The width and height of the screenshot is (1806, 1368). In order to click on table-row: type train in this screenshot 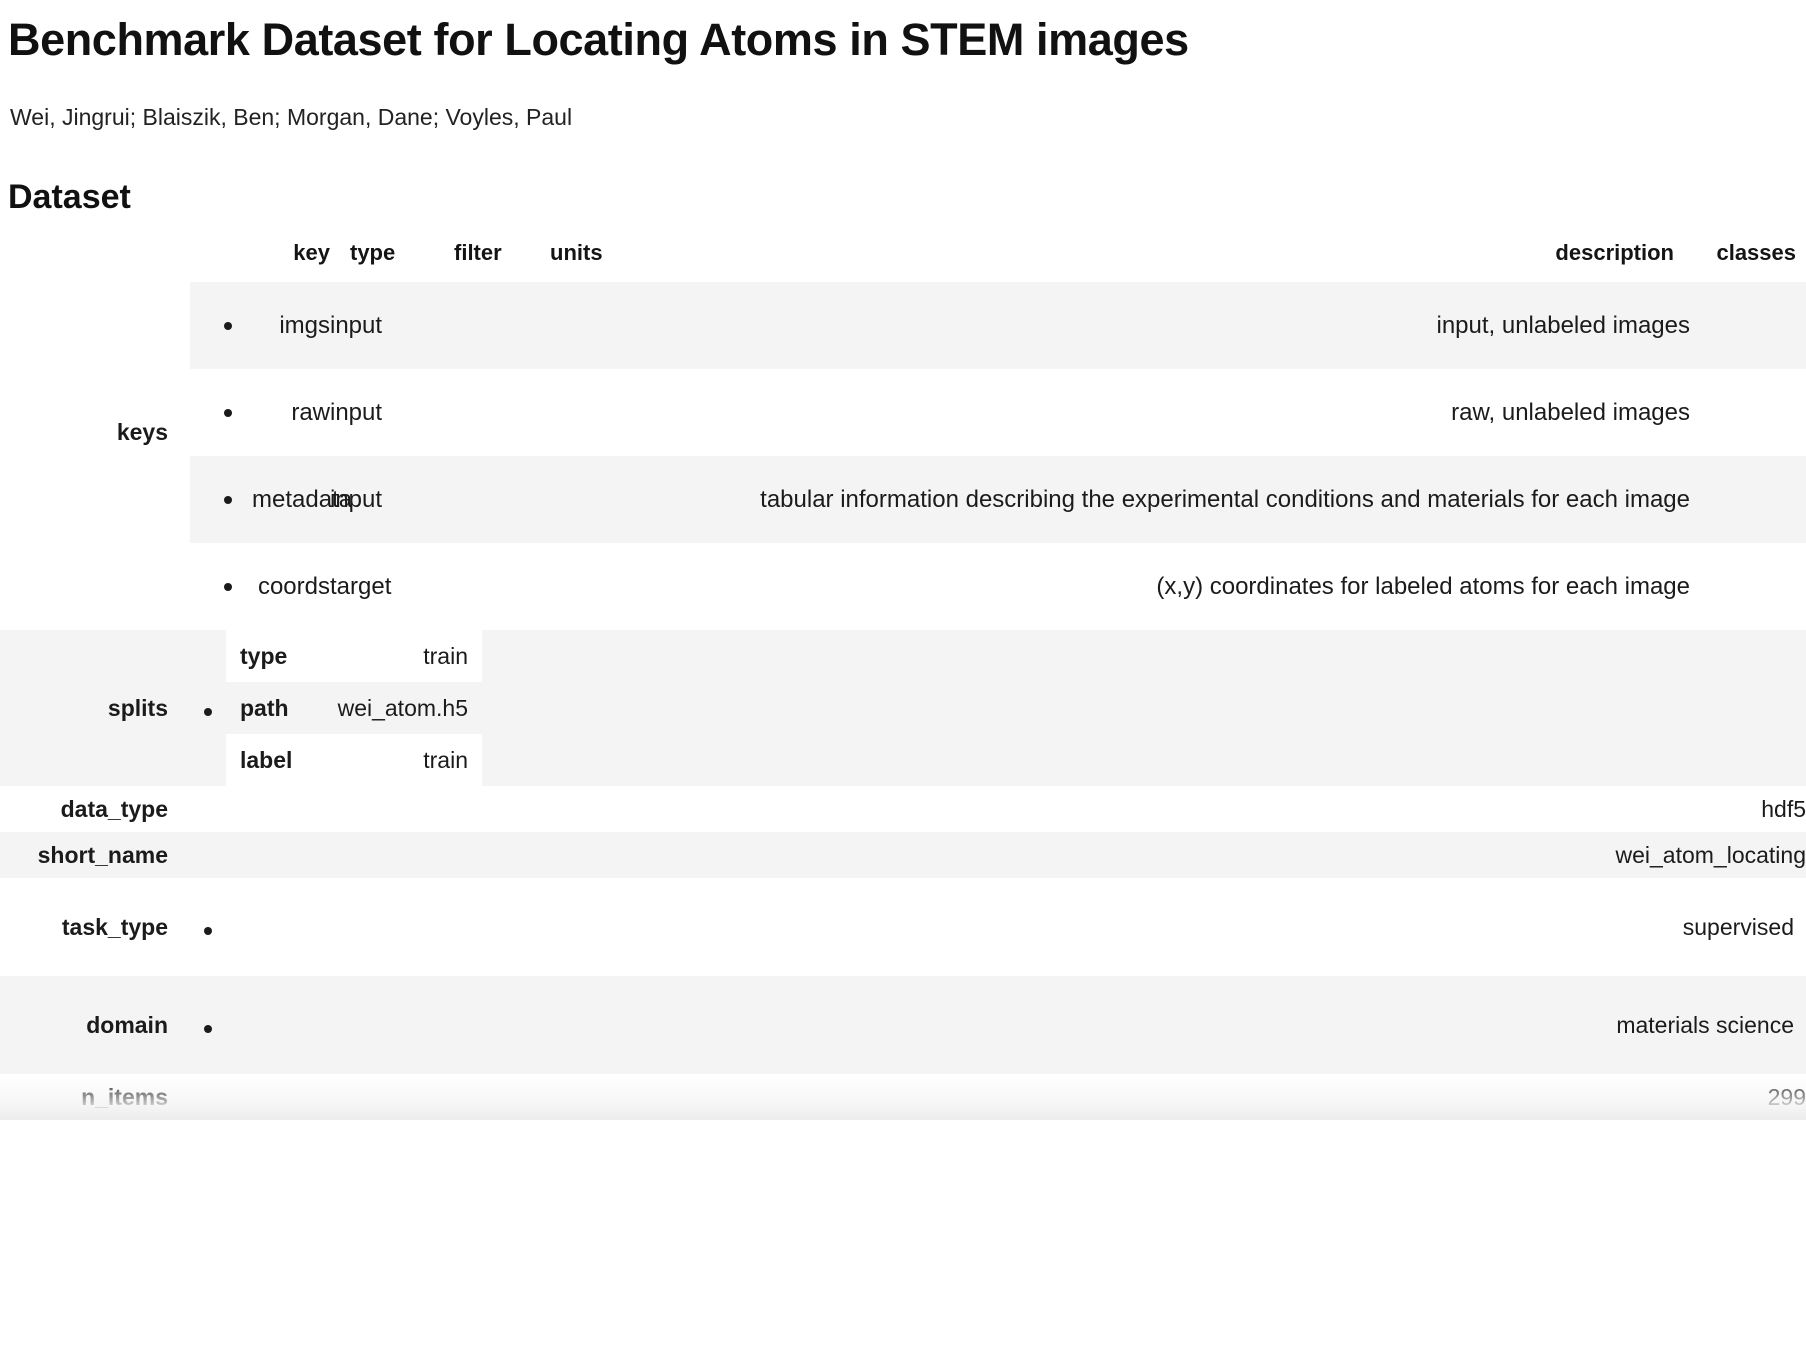, I will do `click(354, 656)`.